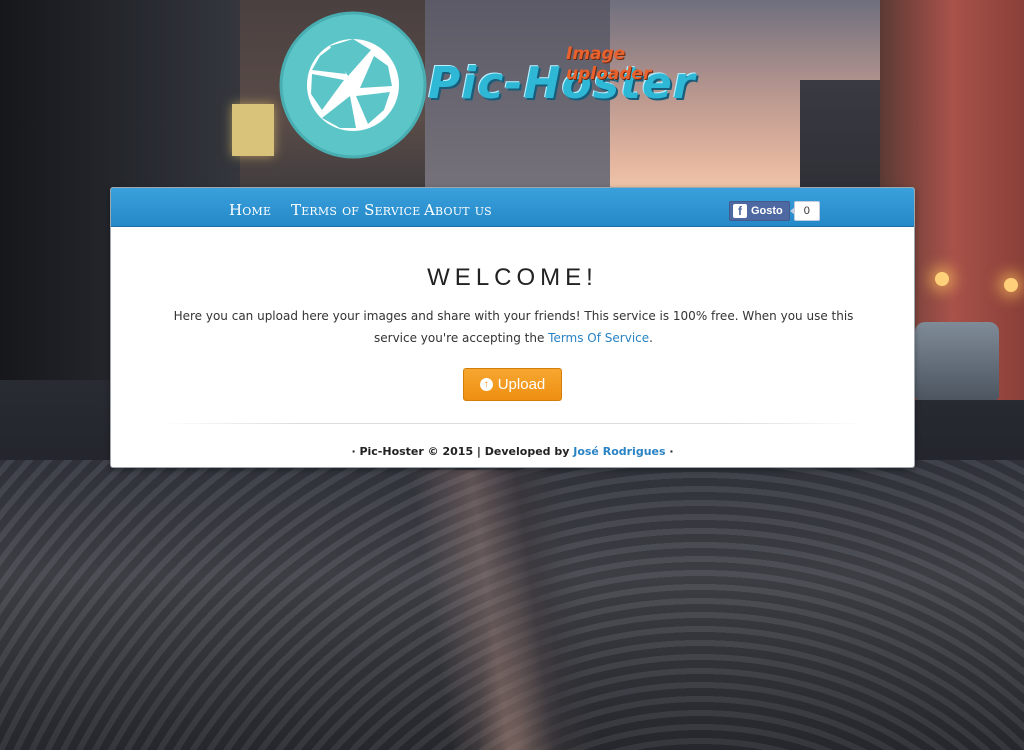 The width and height of the screenshot is (1024, 750). Describe the element at coordinates (957, 361) in the screenshot. I see `background-car` at that location.